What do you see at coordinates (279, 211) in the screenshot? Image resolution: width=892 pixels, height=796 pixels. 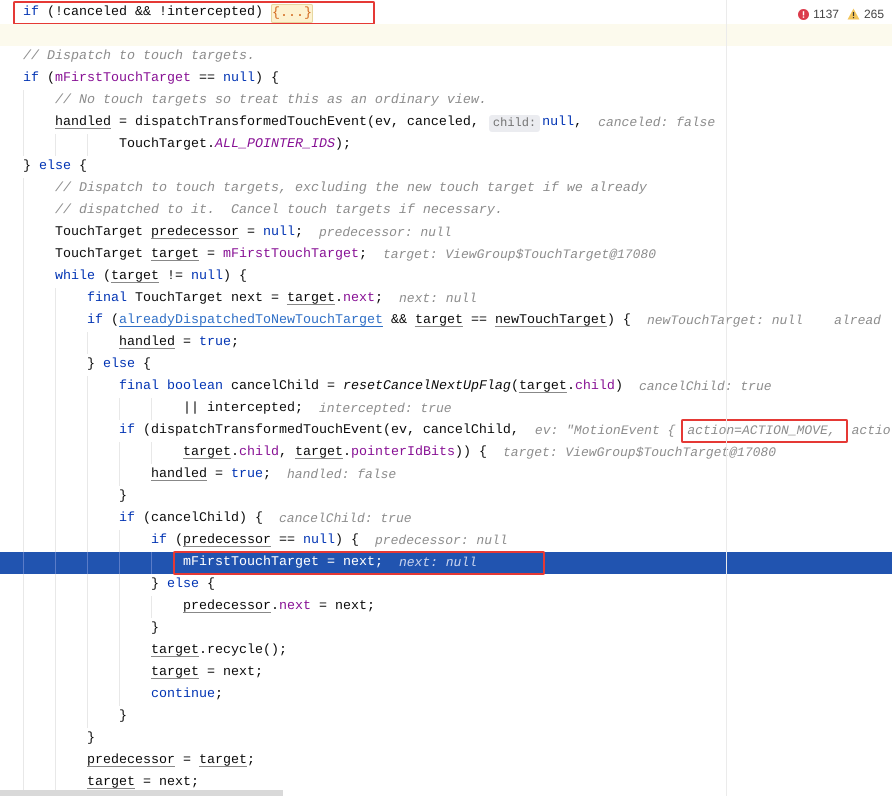 I see `code-text: // dispatched to it. Cancel touch targets if necessary.` at bounding box center [279, 211].